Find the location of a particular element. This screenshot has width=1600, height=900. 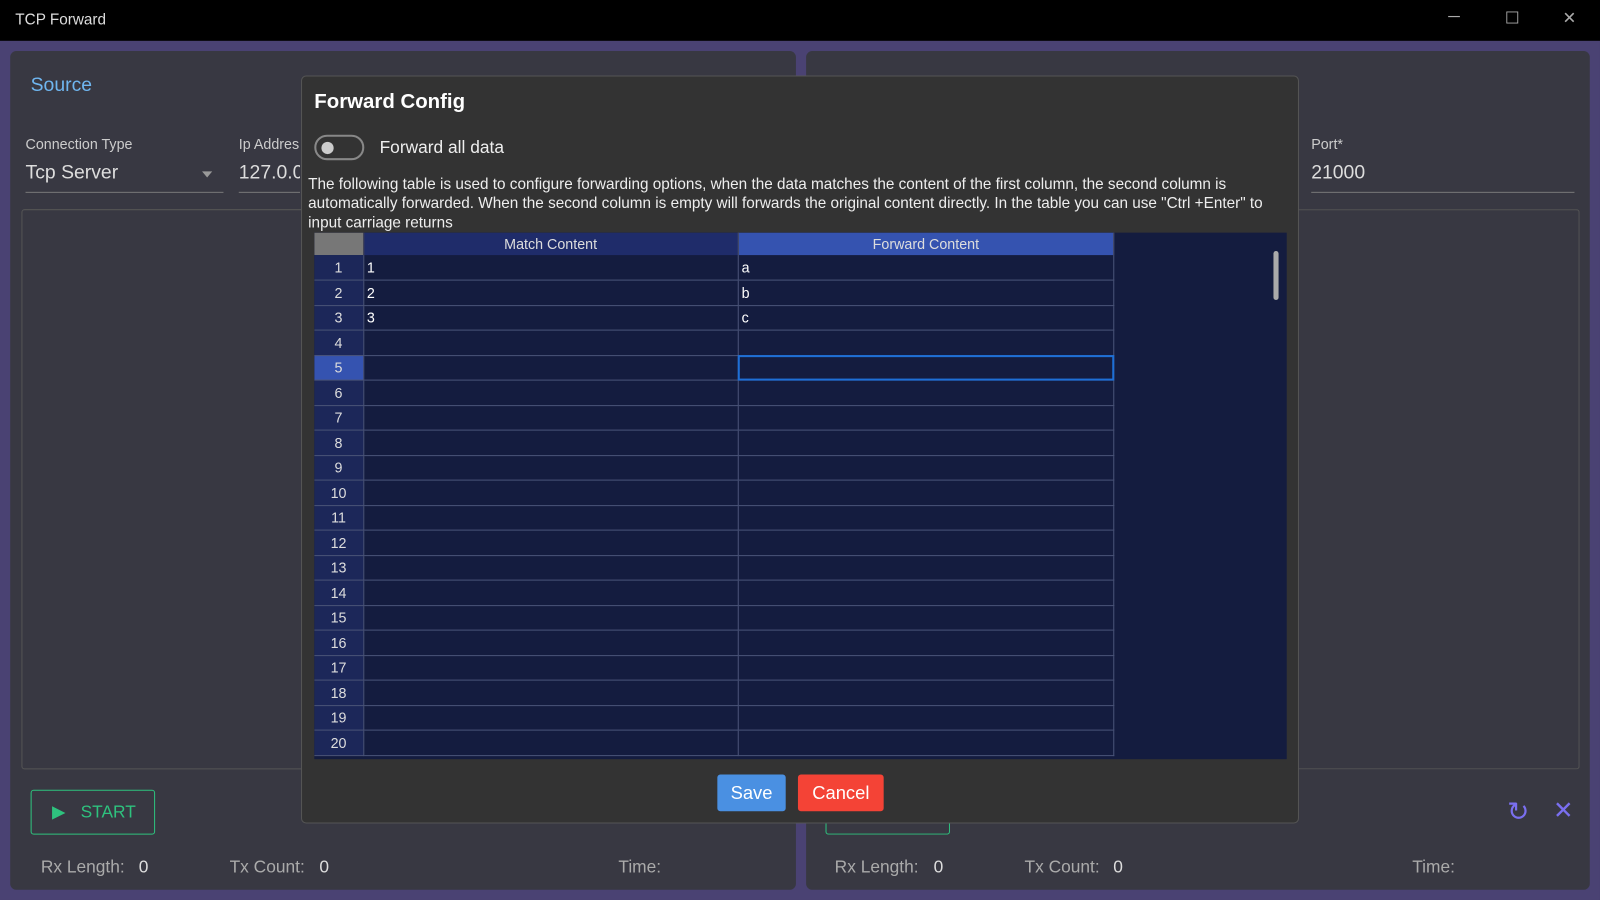

cancel-button: Cancel is located at coordinates (840, 793).